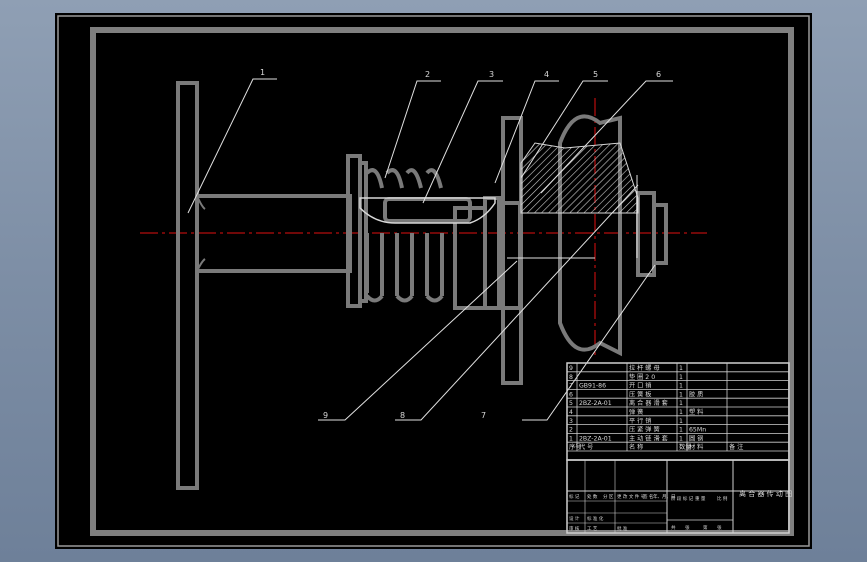  I want to click on balloon-3: 3, so click(491, 74).